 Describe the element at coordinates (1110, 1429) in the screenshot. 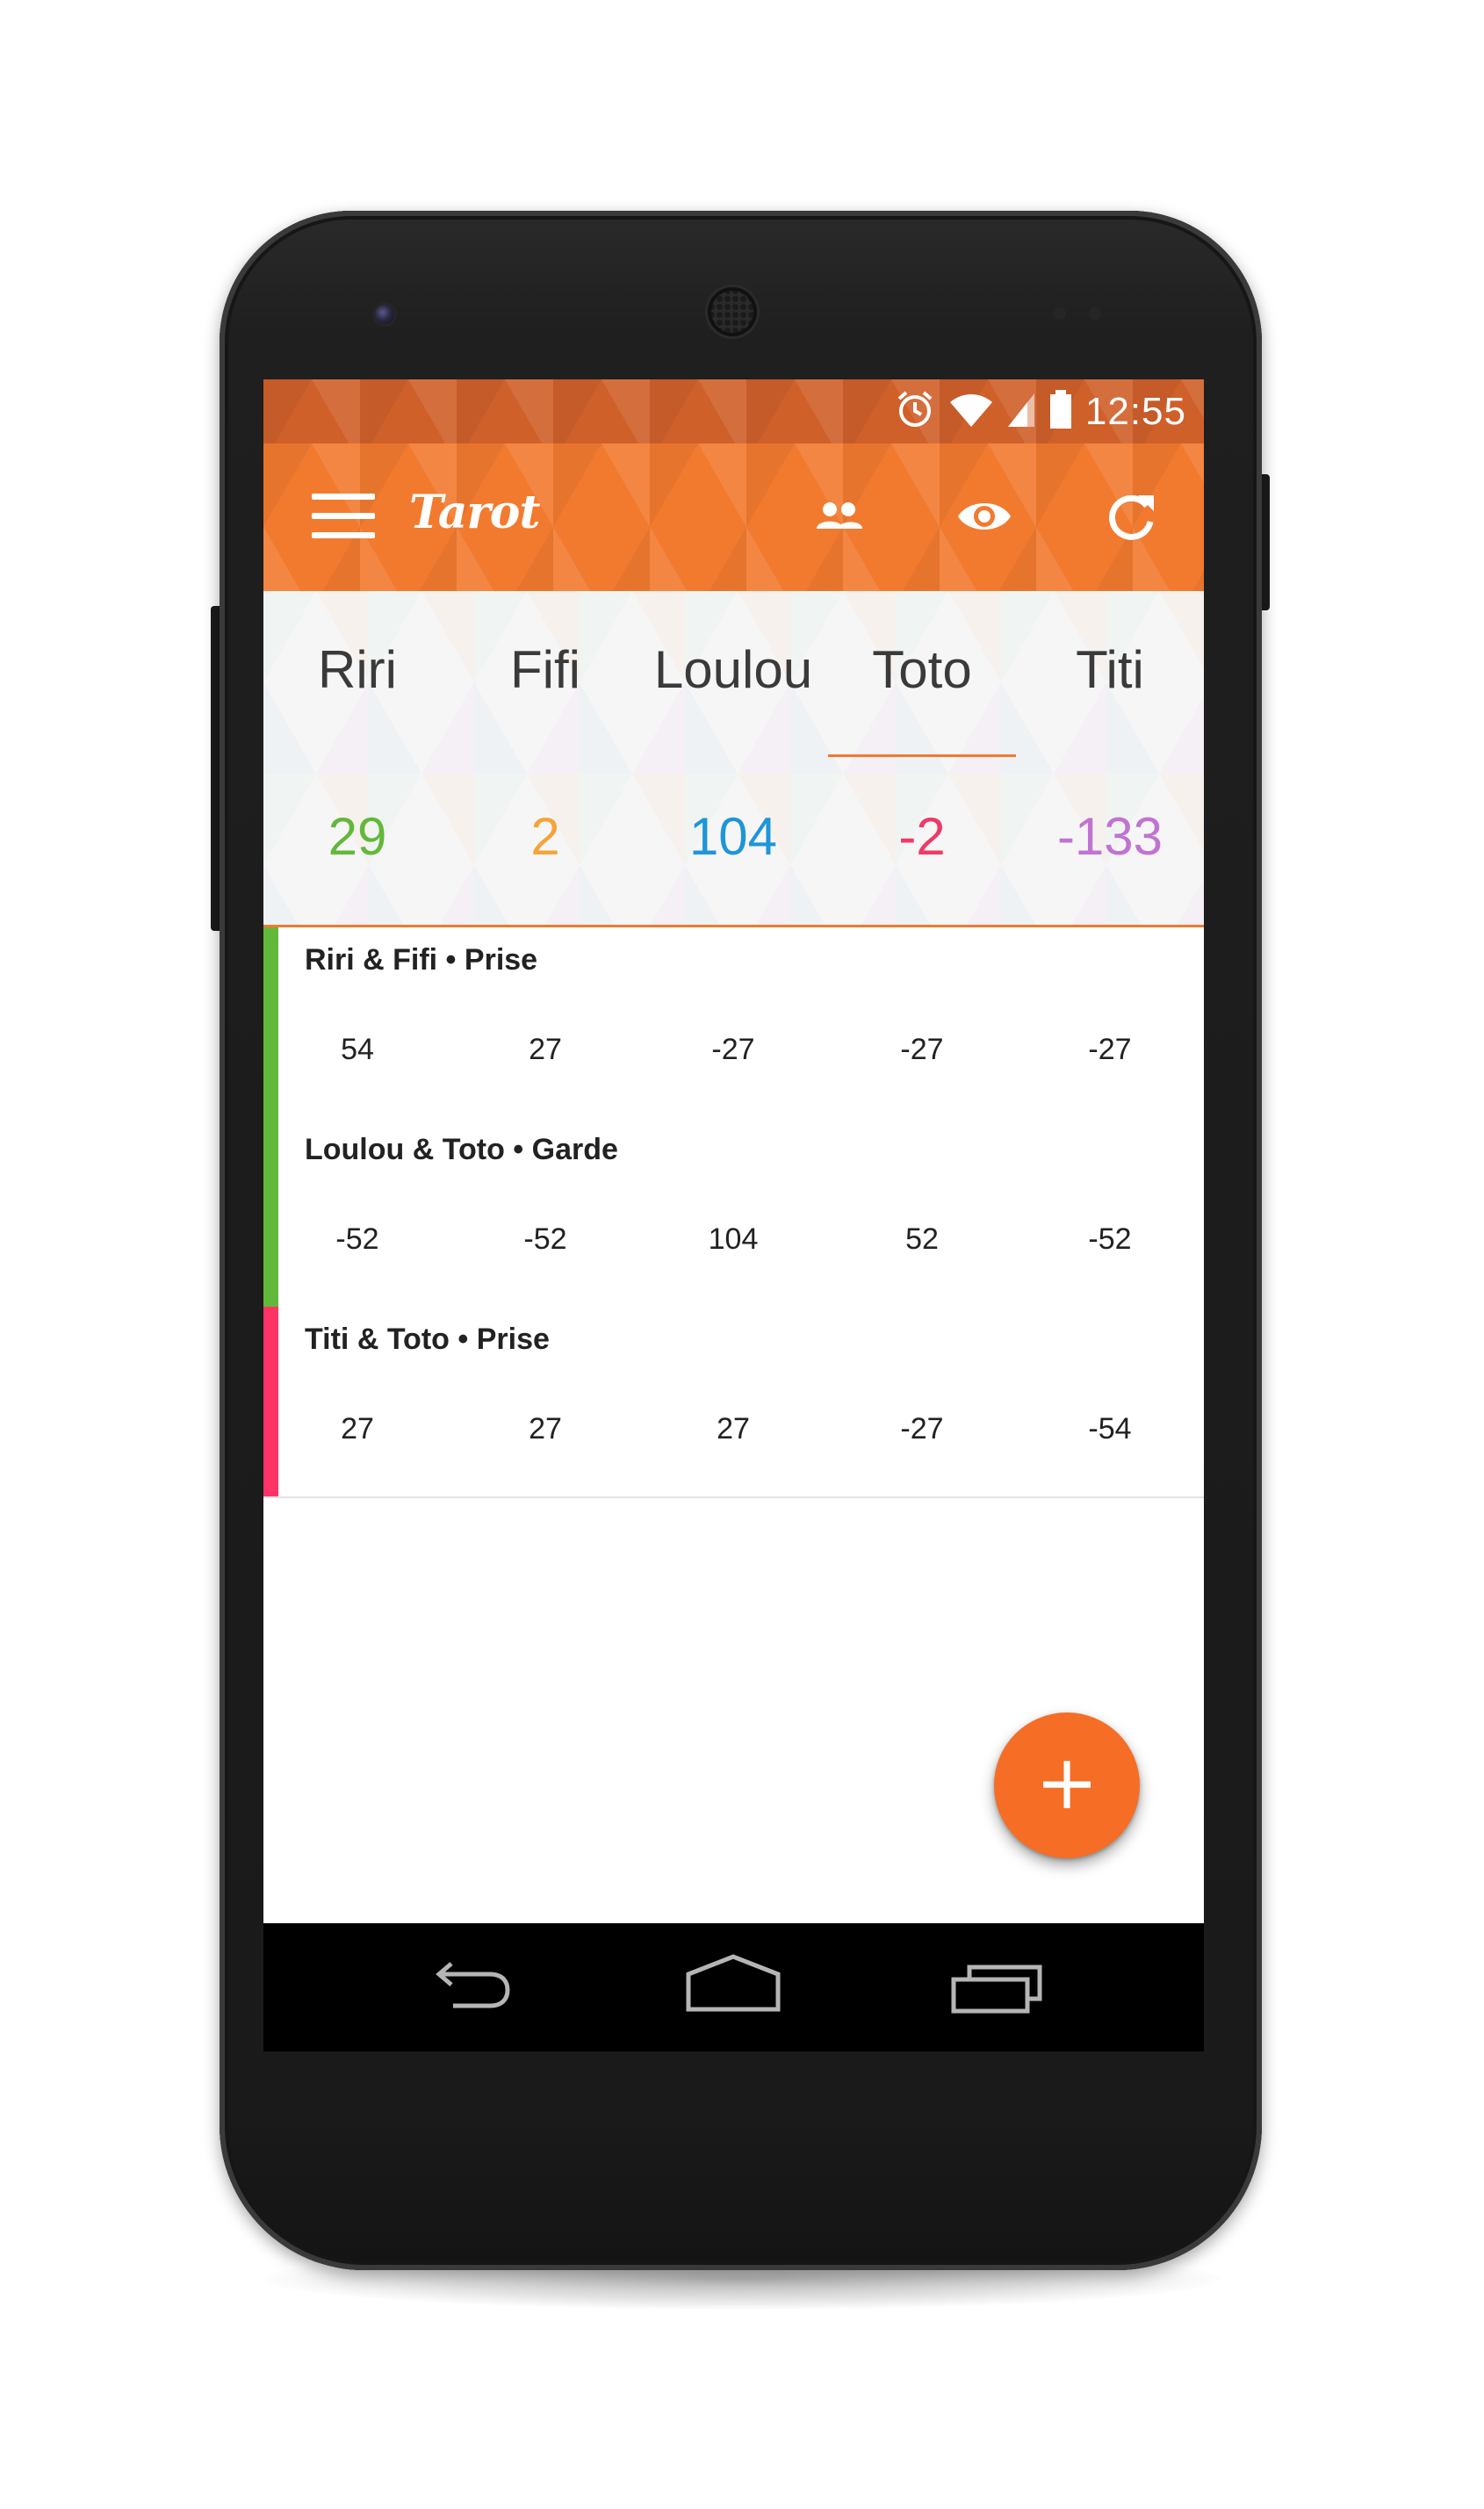

I see `round-score: -54` at that location.